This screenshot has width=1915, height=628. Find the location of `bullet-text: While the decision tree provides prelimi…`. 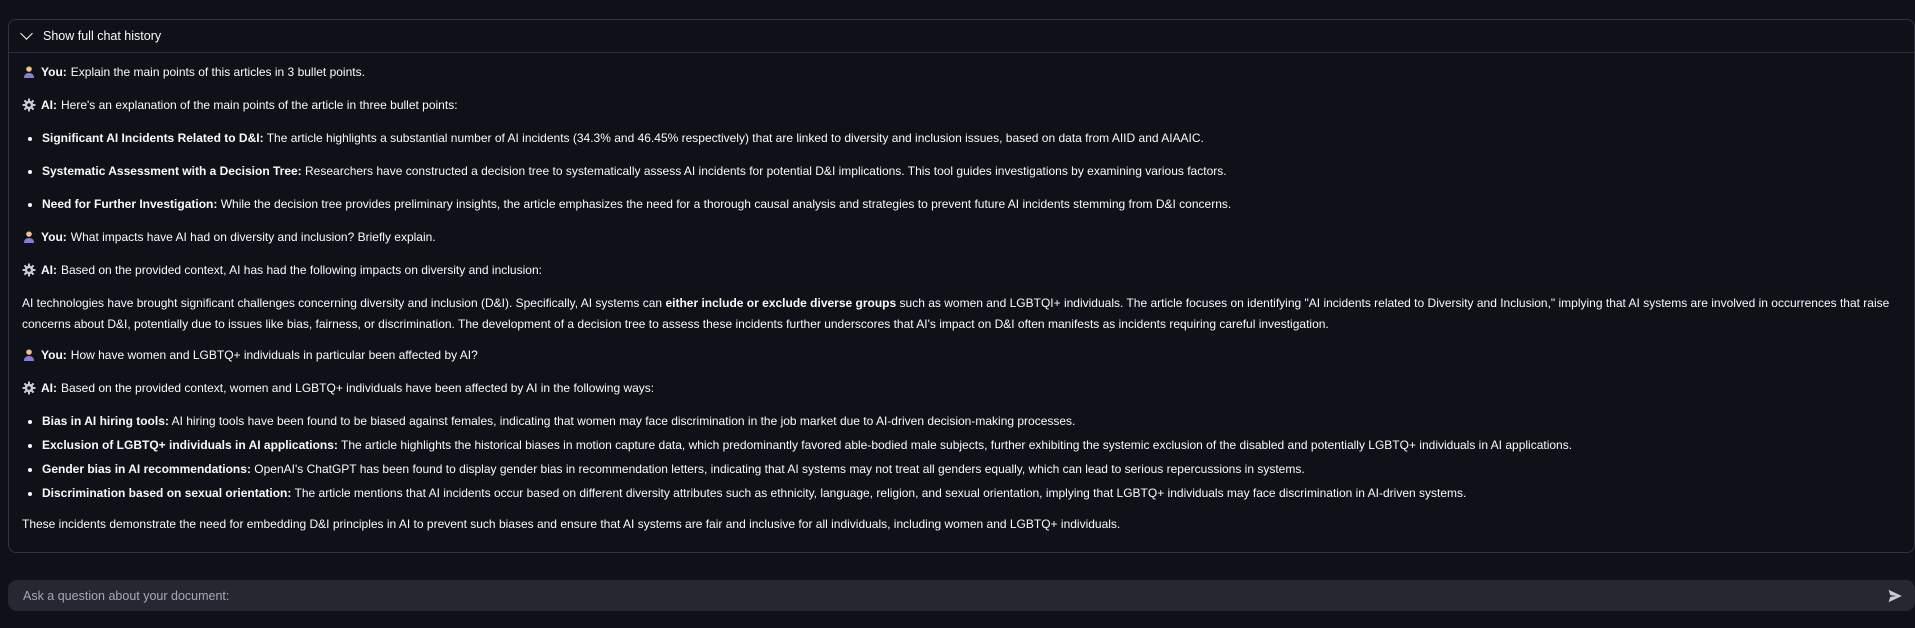

bullet-text: While the decision tree provides prelimi… is located at coordinates (726, 204).